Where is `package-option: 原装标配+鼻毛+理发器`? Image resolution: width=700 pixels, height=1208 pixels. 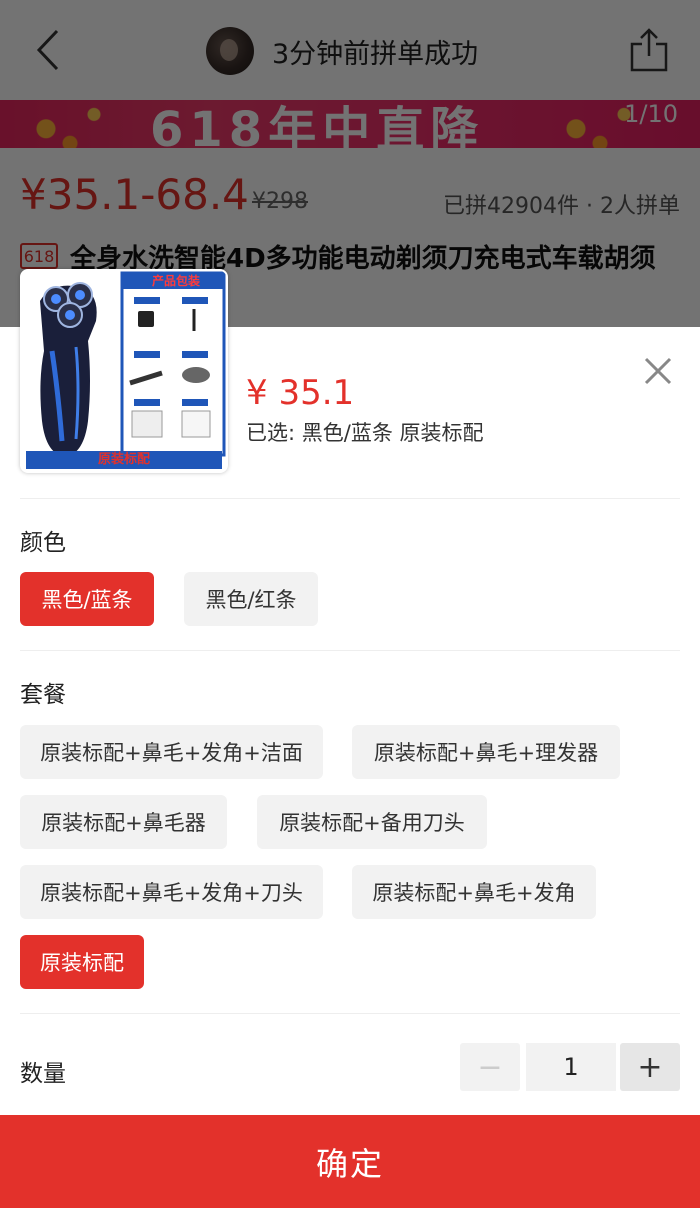 package-option: 原装标配+鼻毛+理发器 is located at coordinates (486, 752).